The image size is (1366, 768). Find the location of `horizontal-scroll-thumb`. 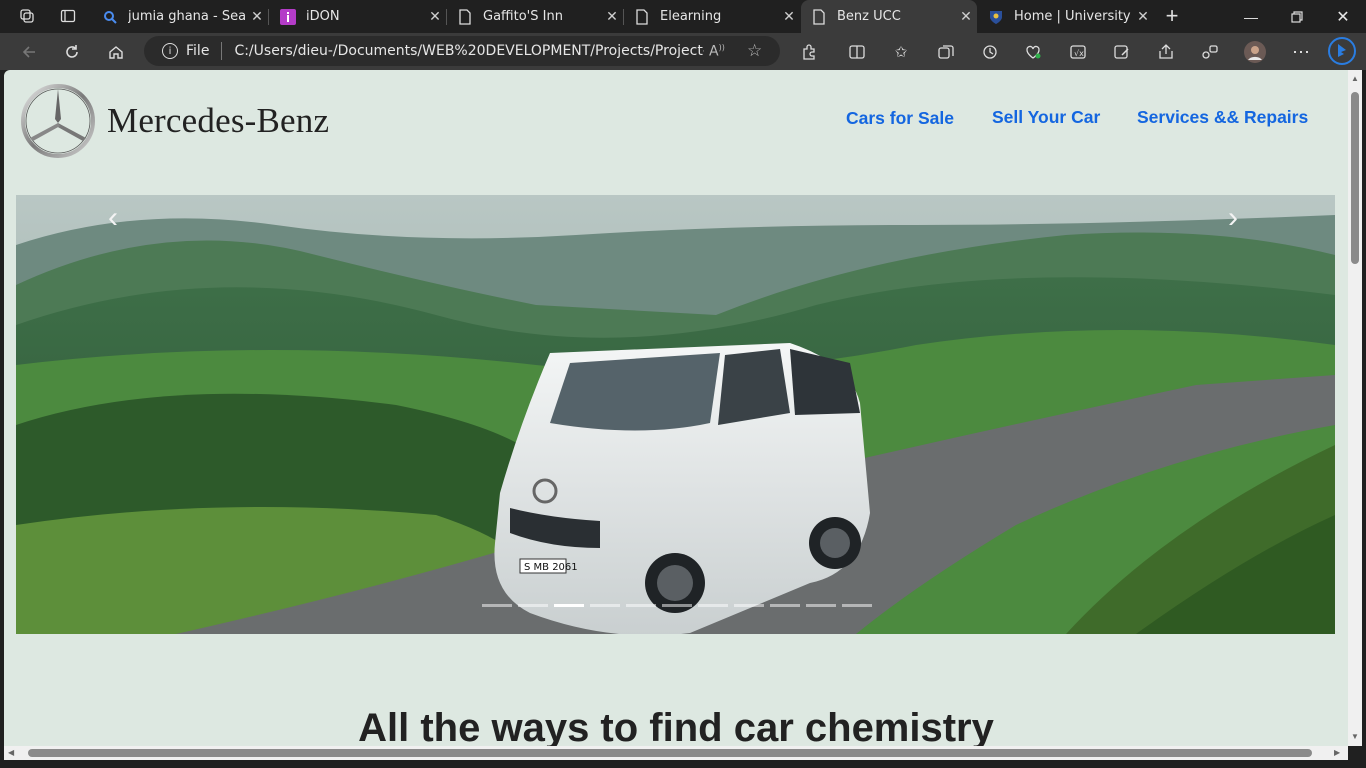

horizontal-scroll-thumb is located at coordinates (670, 753).